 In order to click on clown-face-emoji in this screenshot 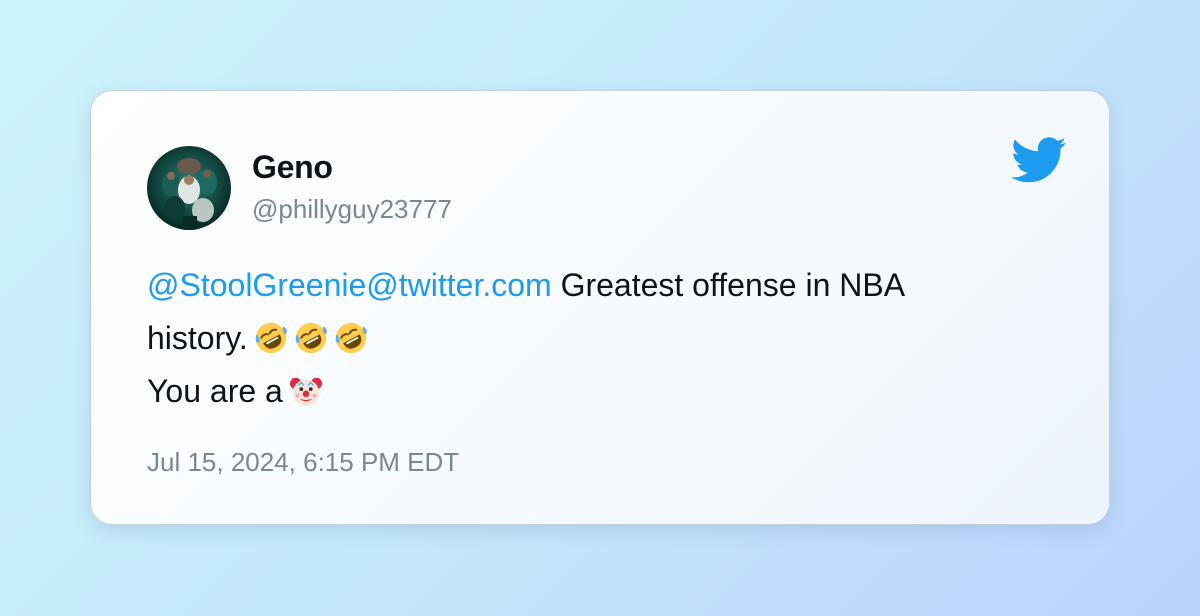, I will do `click(306, 391)`.